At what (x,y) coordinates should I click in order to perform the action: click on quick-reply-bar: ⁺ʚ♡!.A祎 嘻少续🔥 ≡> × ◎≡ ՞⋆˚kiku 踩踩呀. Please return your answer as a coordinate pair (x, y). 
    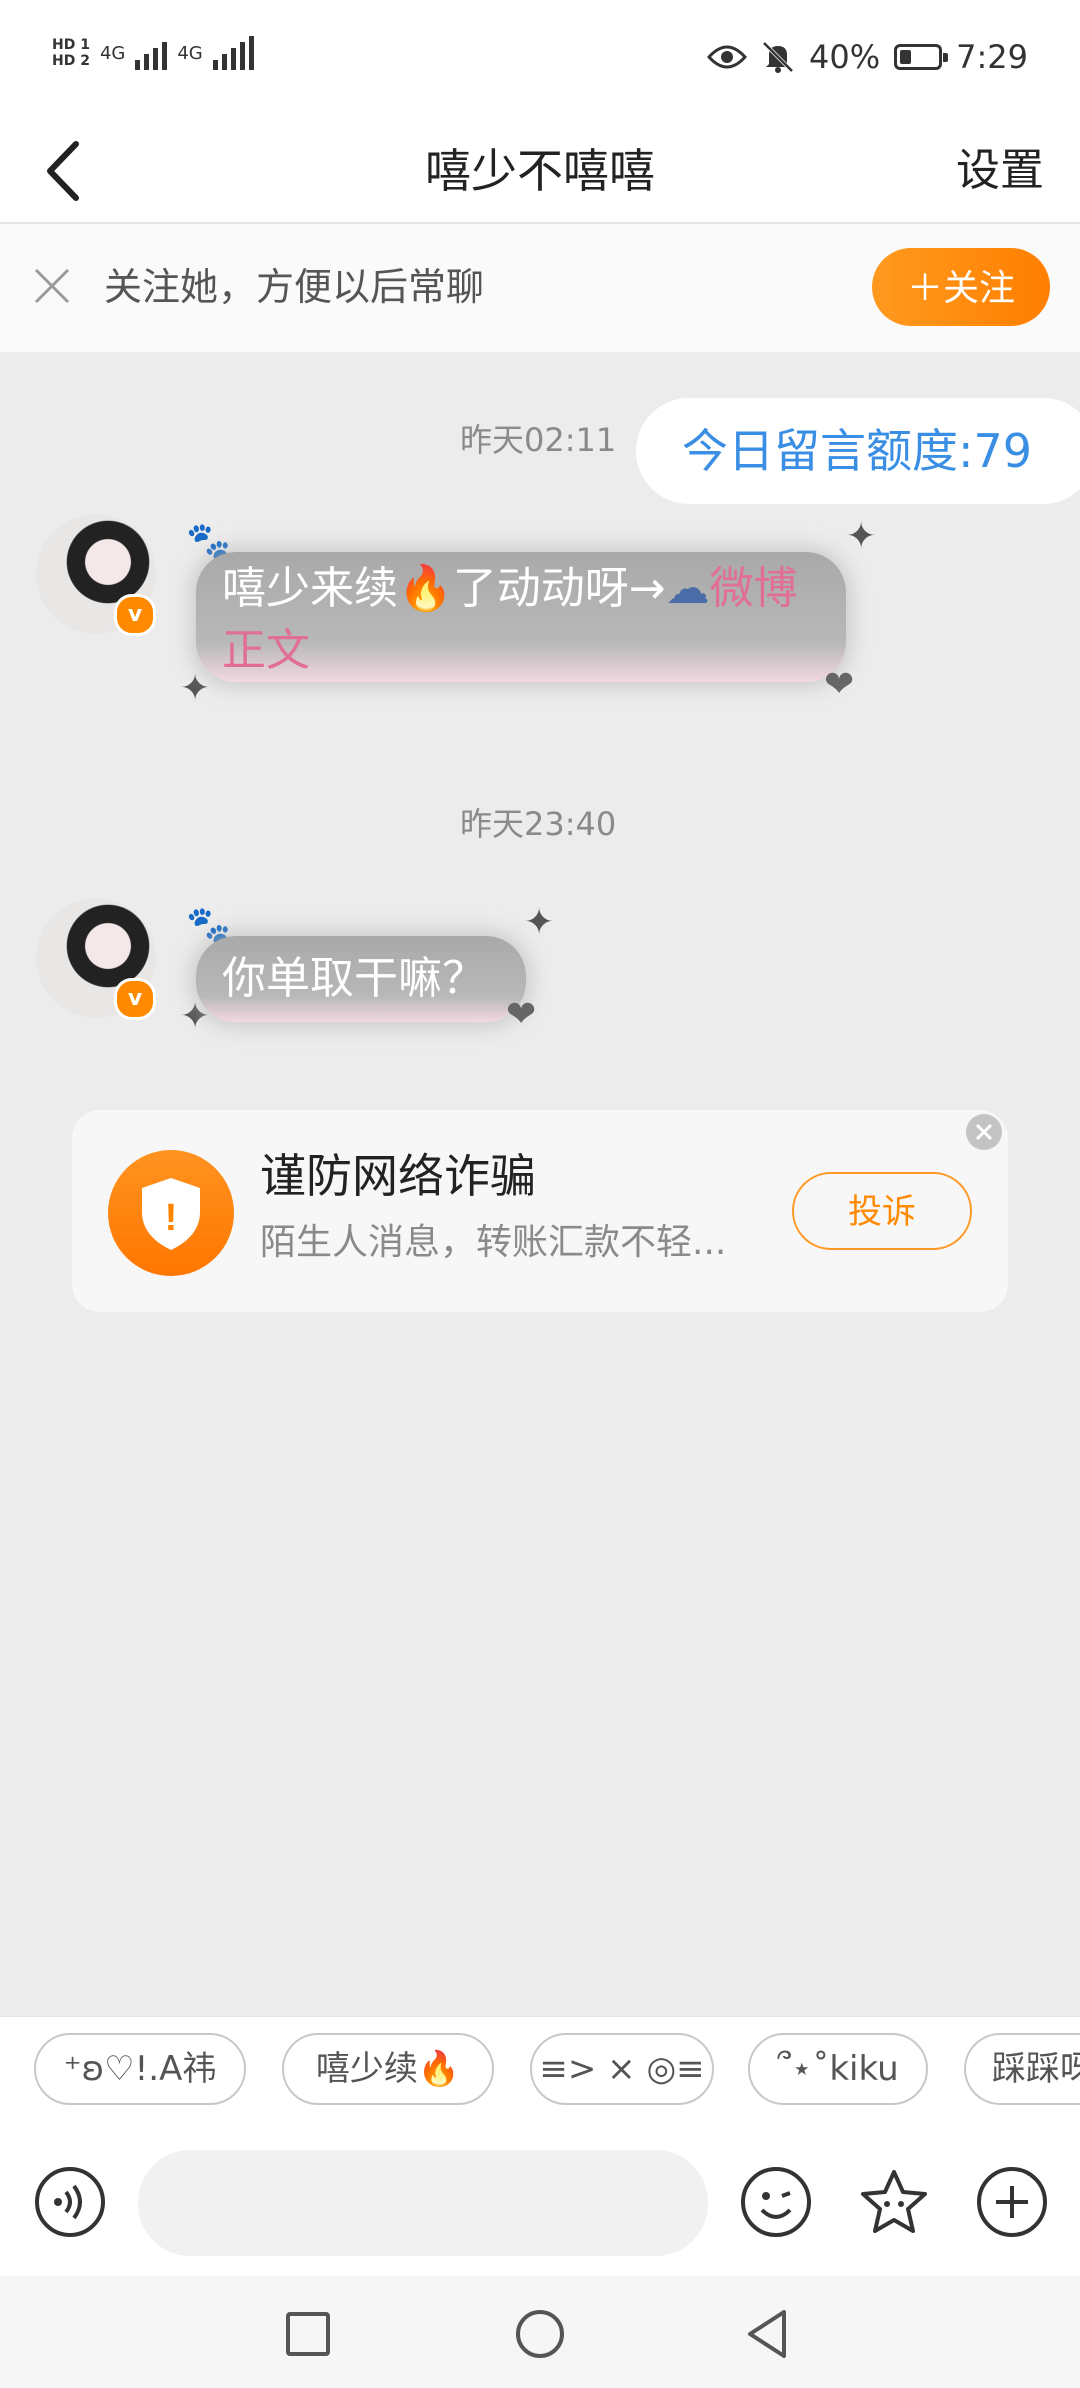
    Looking at the image, I should click on (540, 2078).